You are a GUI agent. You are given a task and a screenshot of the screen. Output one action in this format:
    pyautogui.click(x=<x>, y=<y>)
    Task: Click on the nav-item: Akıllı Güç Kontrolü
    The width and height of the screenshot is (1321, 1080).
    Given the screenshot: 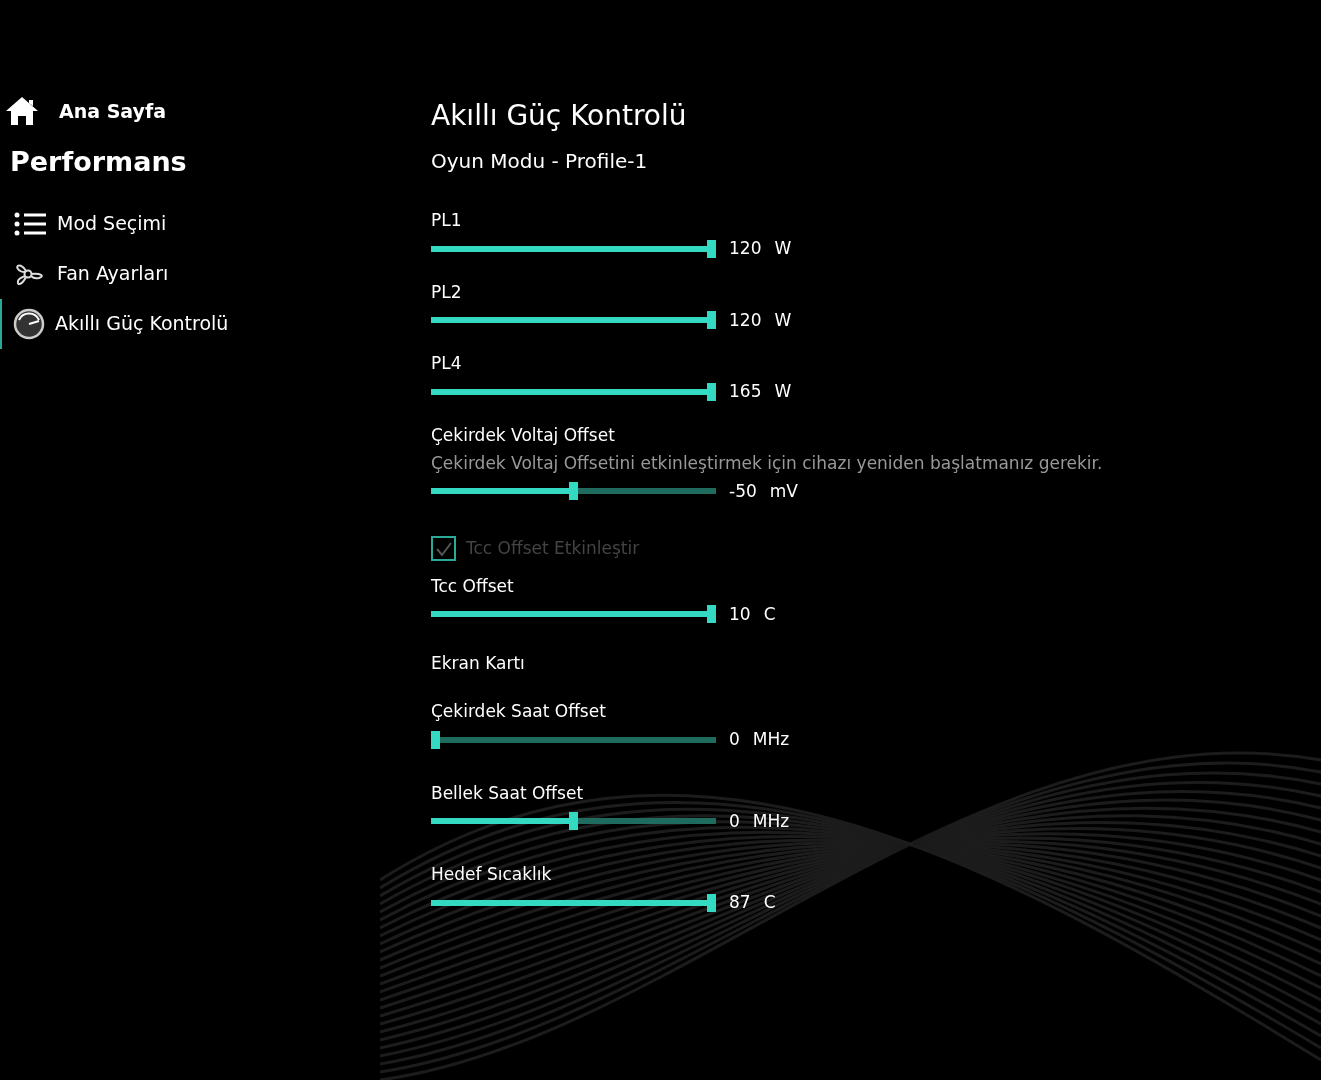 What is the action you would take?
    pyautogui.click(x=215, y=323)
    